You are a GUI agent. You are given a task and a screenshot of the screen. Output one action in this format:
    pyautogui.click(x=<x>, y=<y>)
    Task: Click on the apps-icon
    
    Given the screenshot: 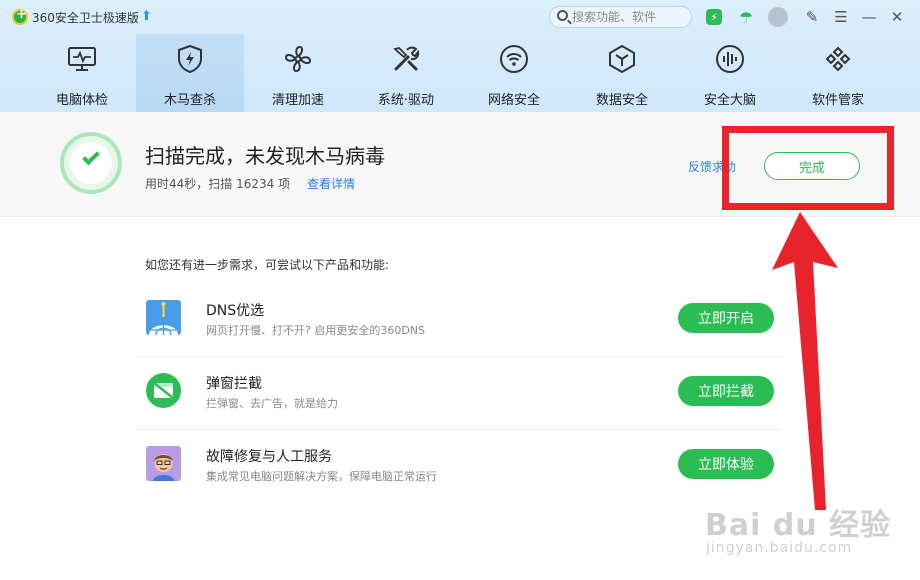 What is the action you would take?
    pyautogui.click(x=838, y=59)
    